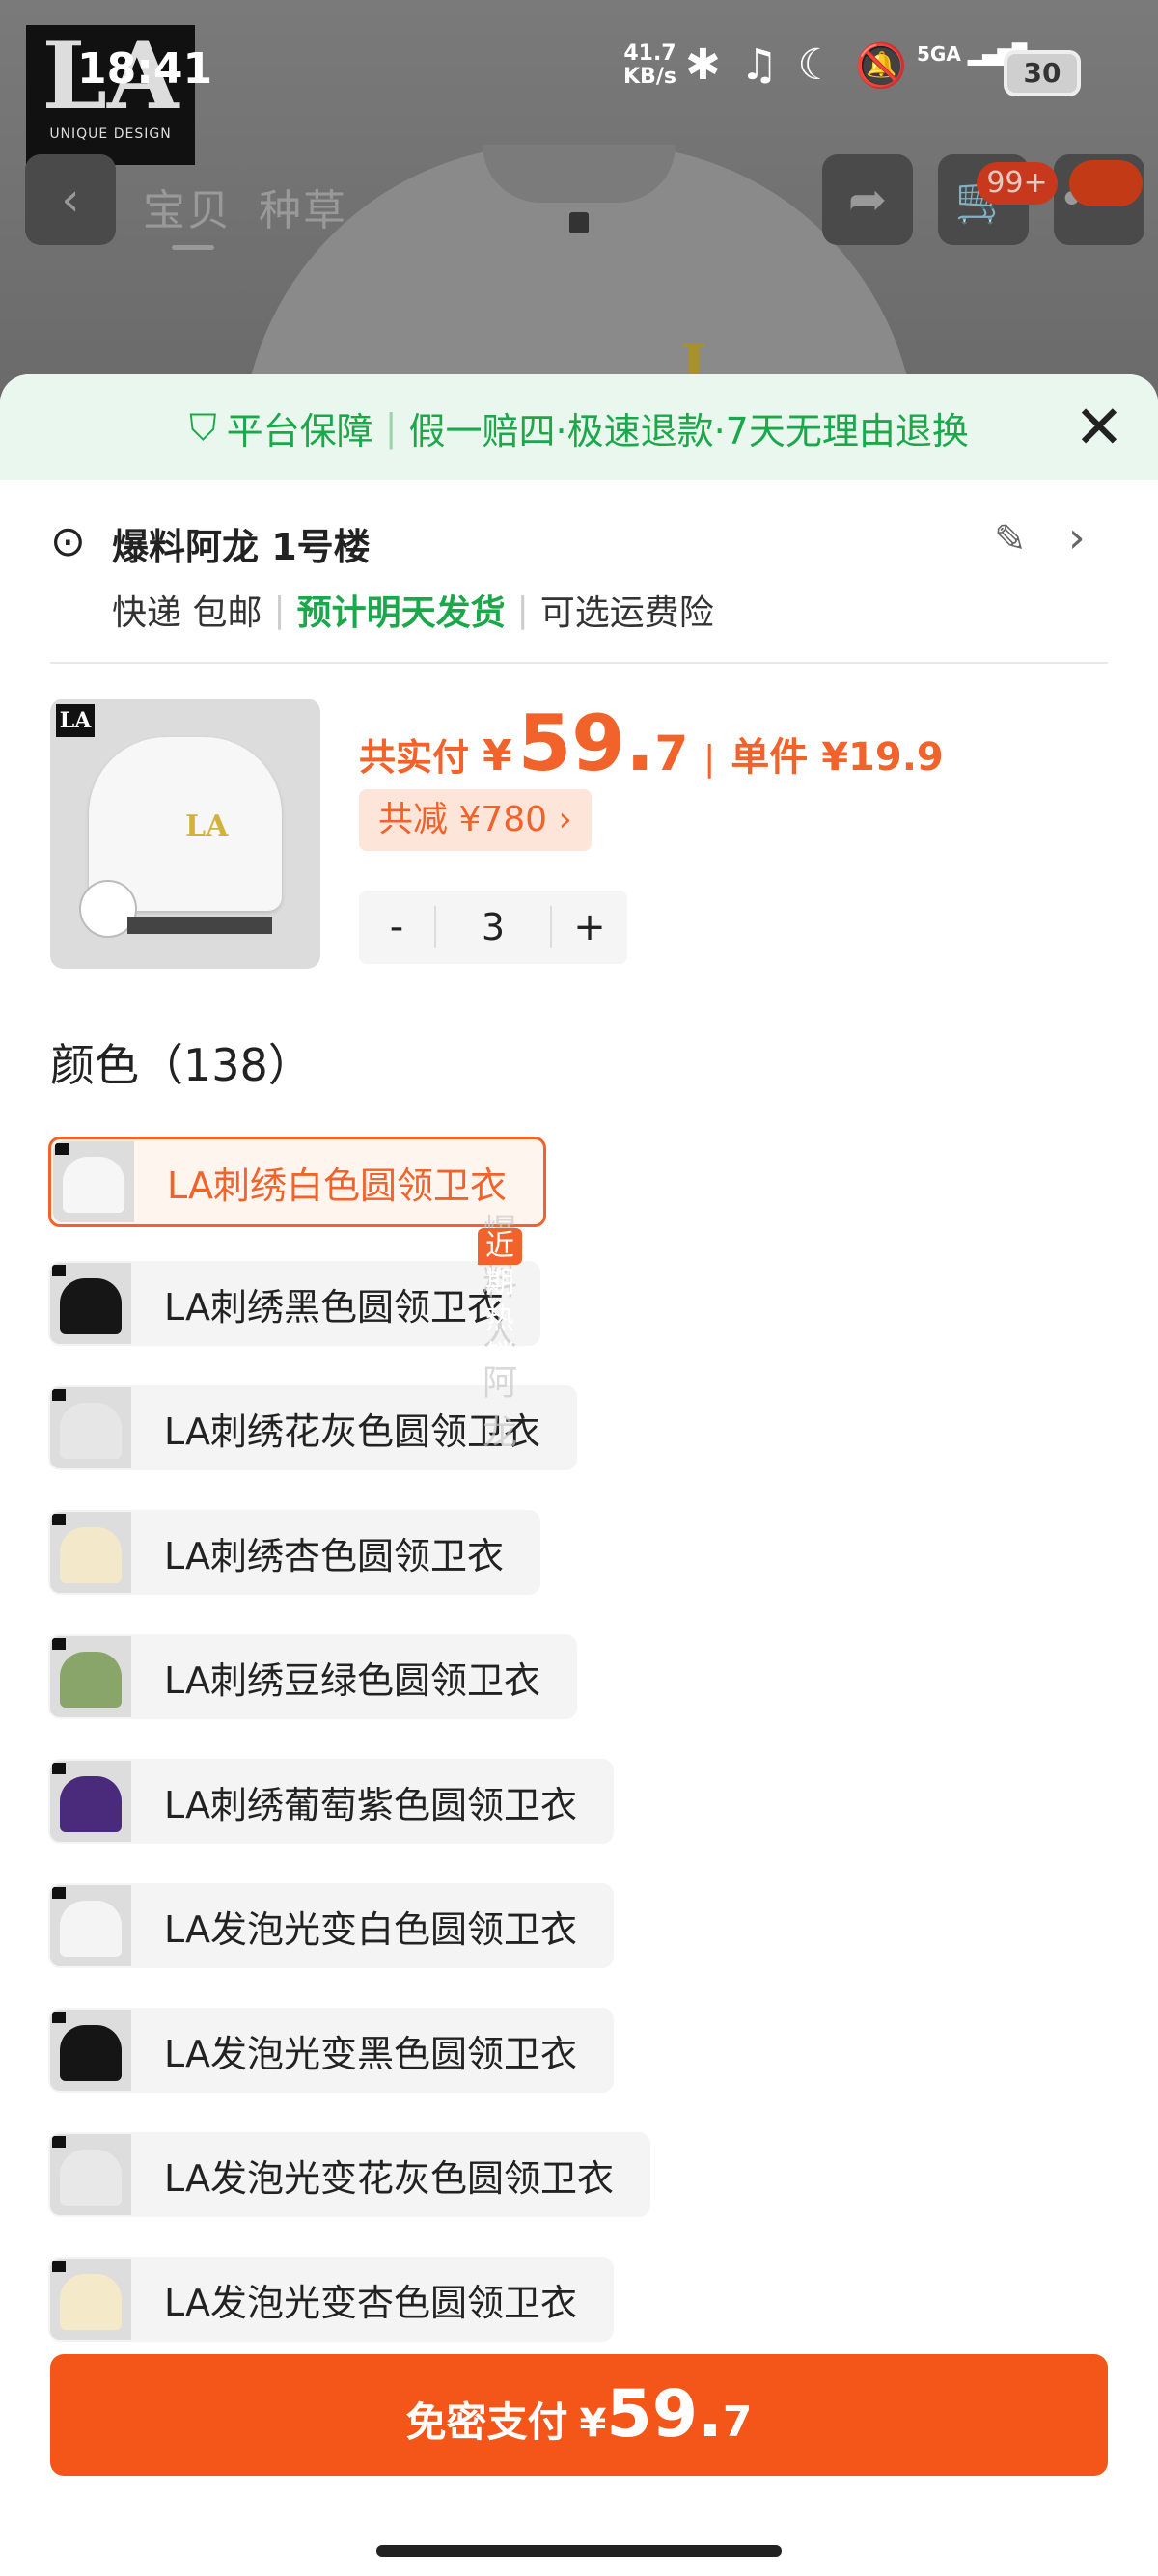 The width and height of the screenshot is (1158, 2576). I want to click on share-button: ➦, so click(867, 200).